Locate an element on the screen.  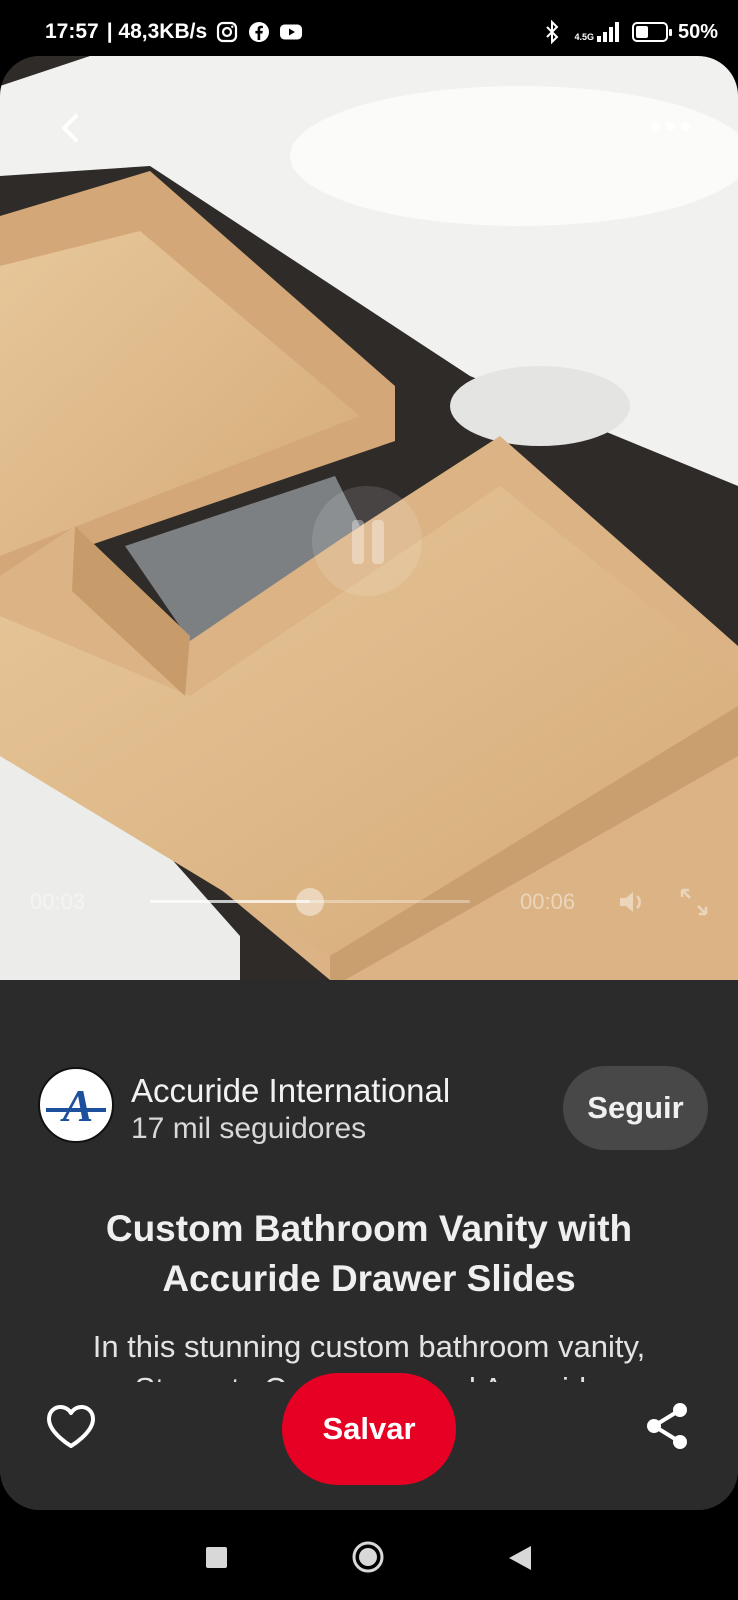
seek-bar-fill is located at coordinates (230, 901).